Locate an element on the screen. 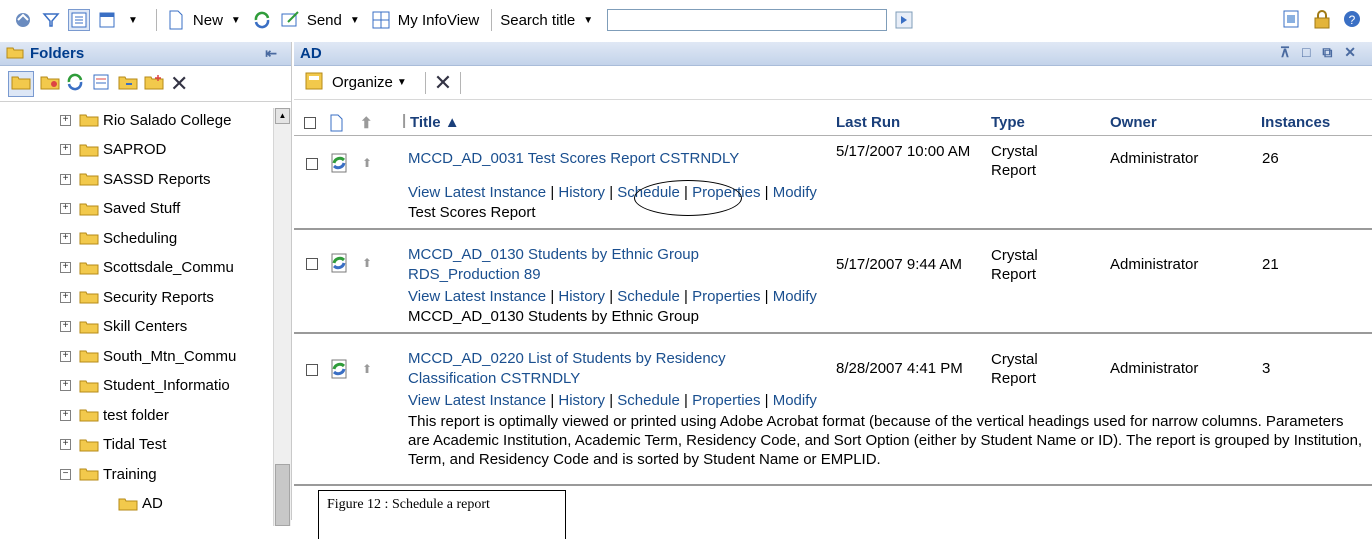  organize-divider is located at coordinates (425, 82).